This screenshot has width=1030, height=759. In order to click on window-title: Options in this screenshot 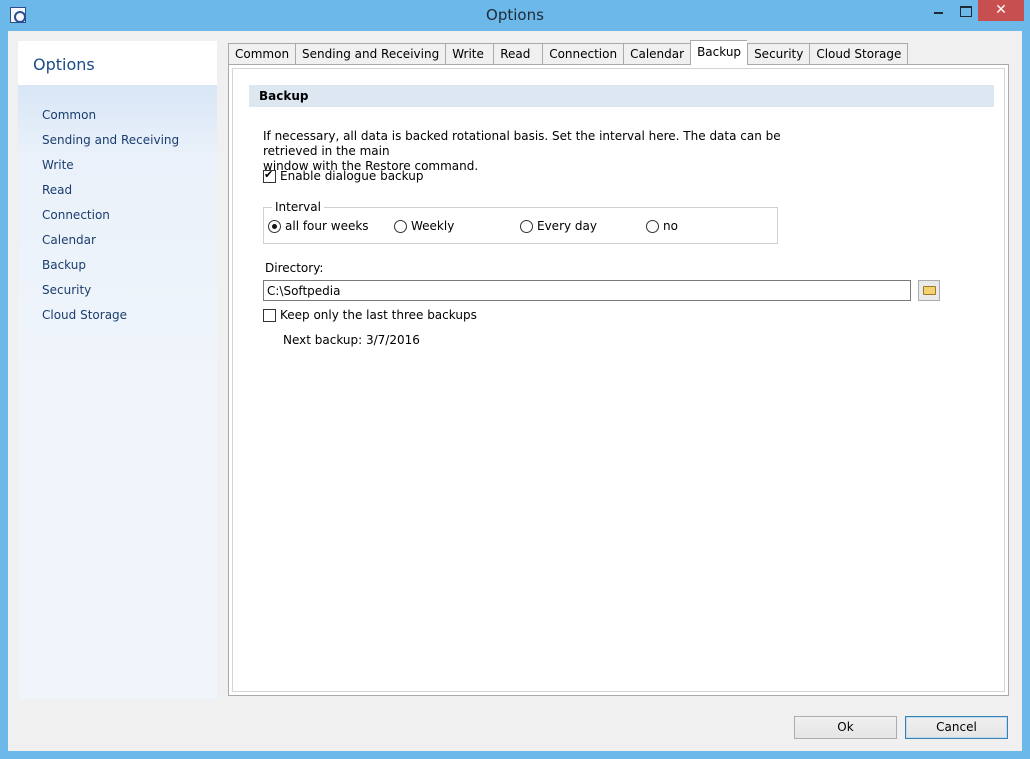, I will do `click(515, 15)`.